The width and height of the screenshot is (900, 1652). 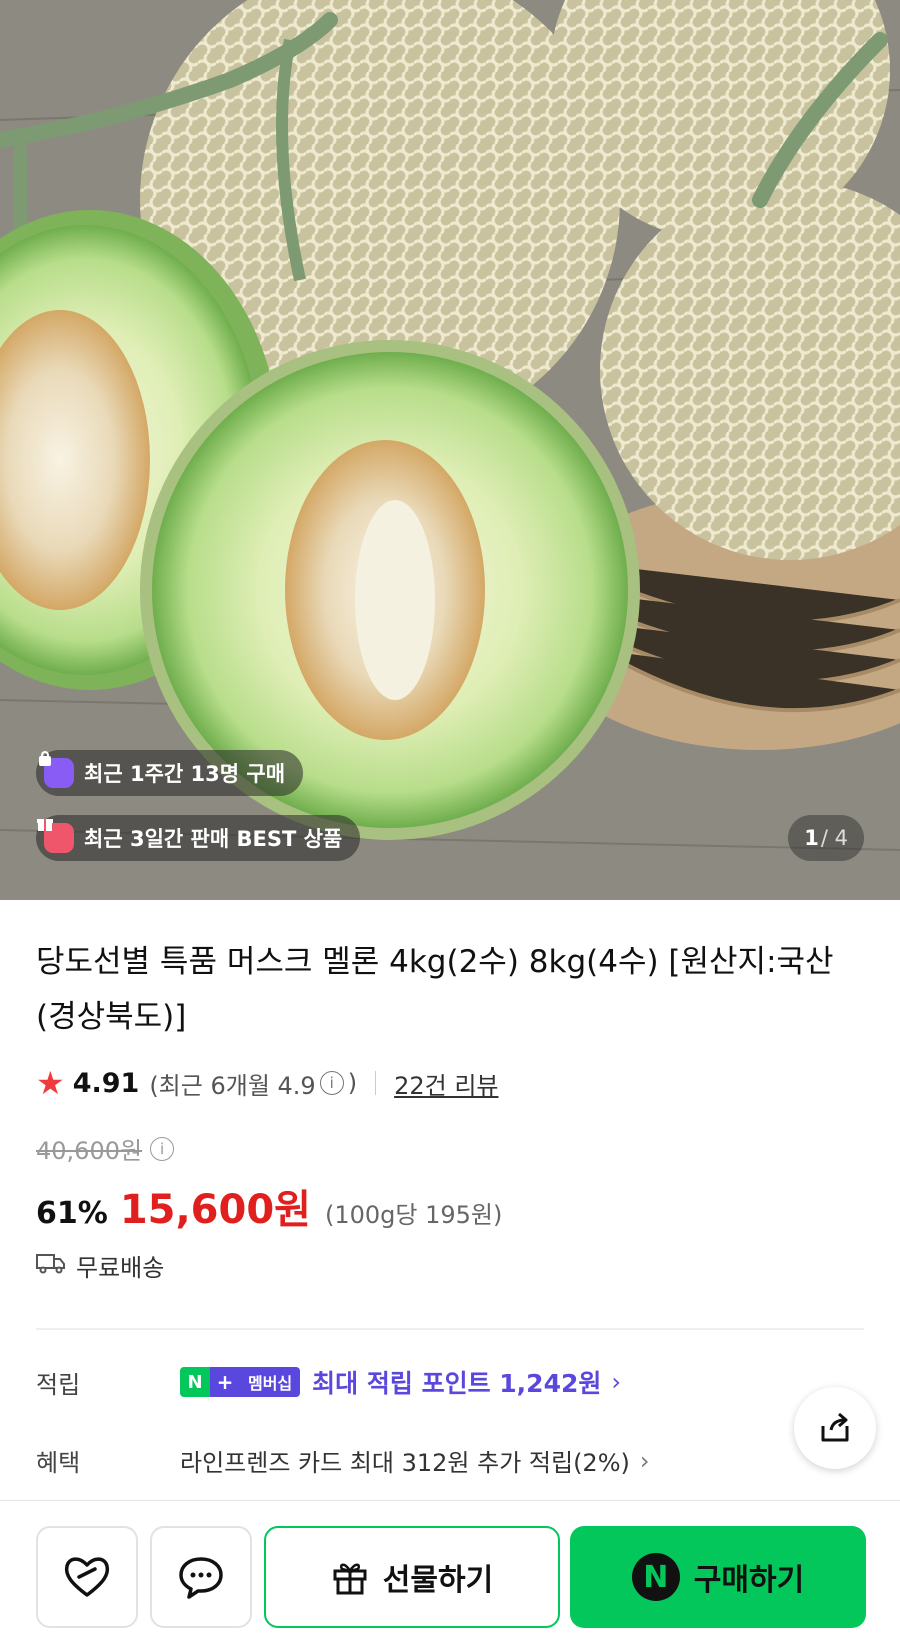 What do you see at coordinates (749, 1580) in the screenshot?
I see `buy-button-label: 구매하기` at bounding box center [749, 1580].